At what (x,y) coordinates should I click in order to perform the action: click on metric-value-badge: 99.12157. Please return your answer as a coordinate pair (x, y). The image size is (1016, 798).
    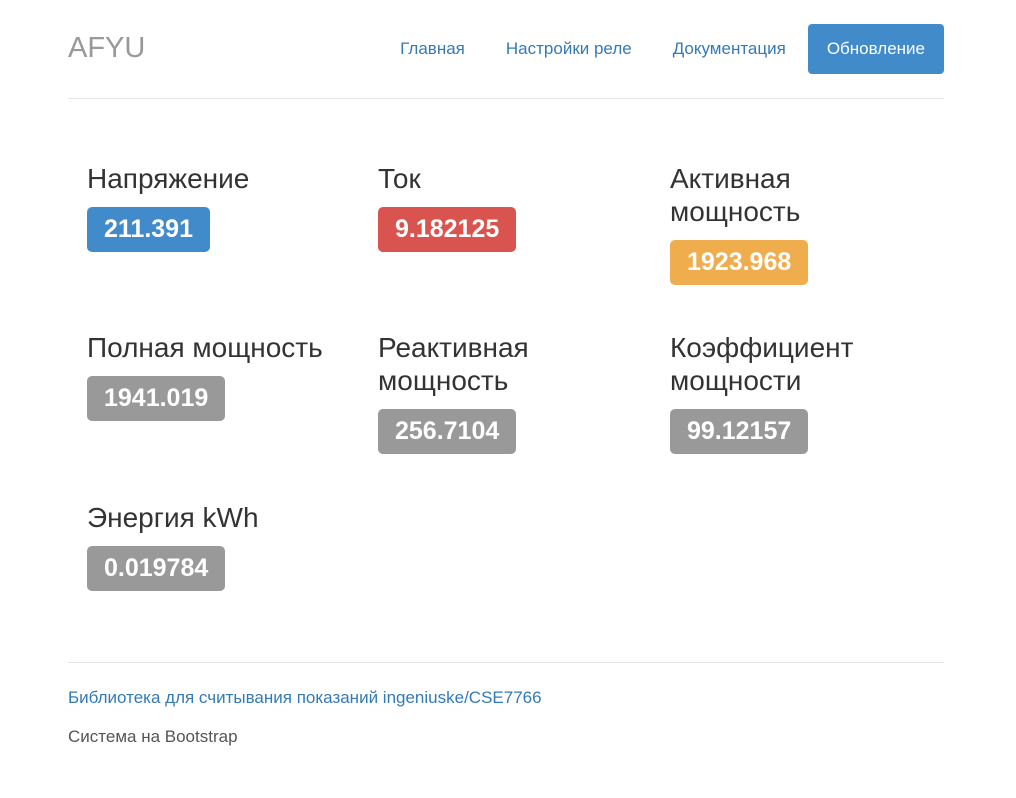
    Looking at the image, I should click on (739, 431).